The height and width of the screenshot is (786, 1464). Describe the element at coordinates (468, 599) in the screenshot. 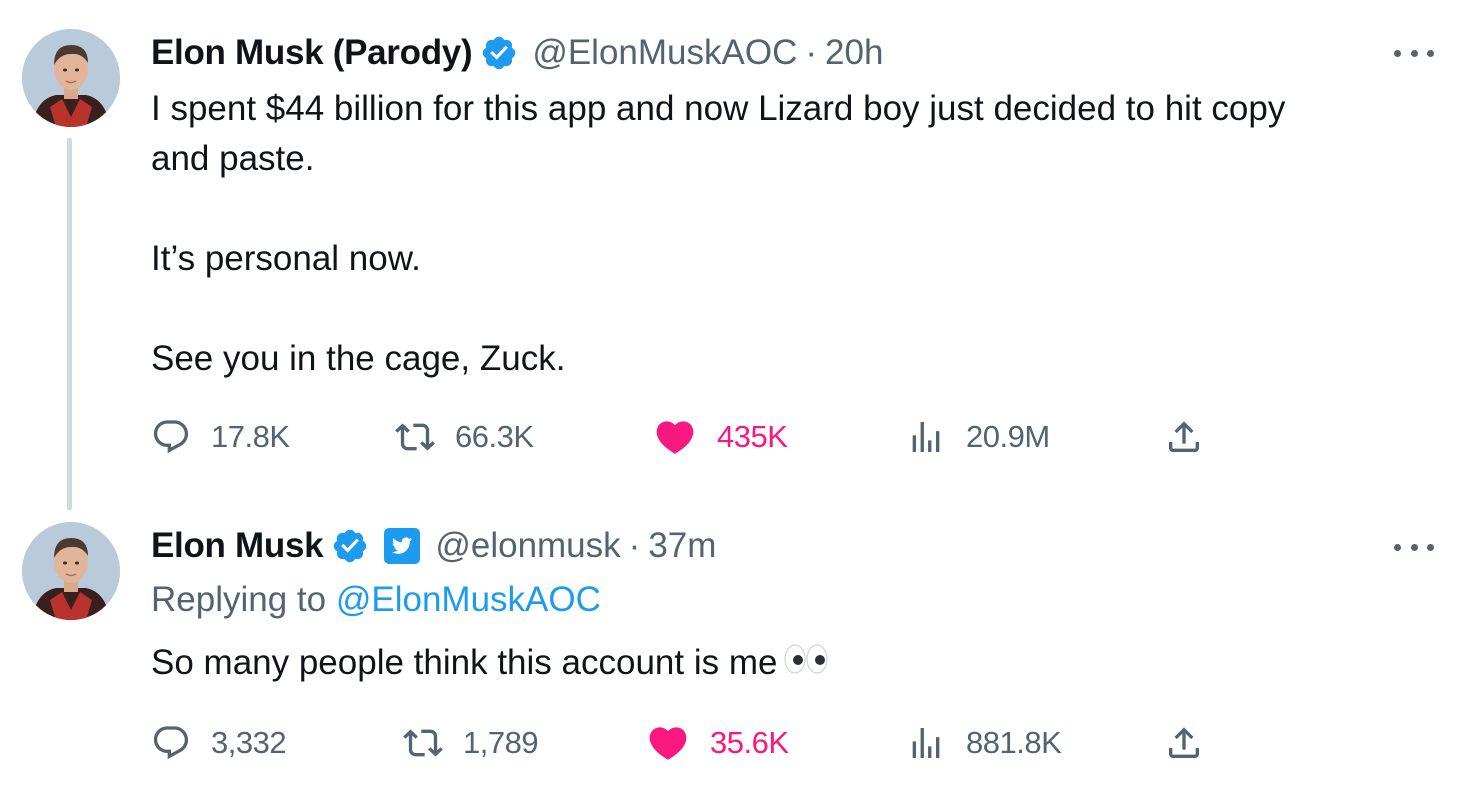

I see `replying-to-mention: @ElonMuskAOC` at that location.